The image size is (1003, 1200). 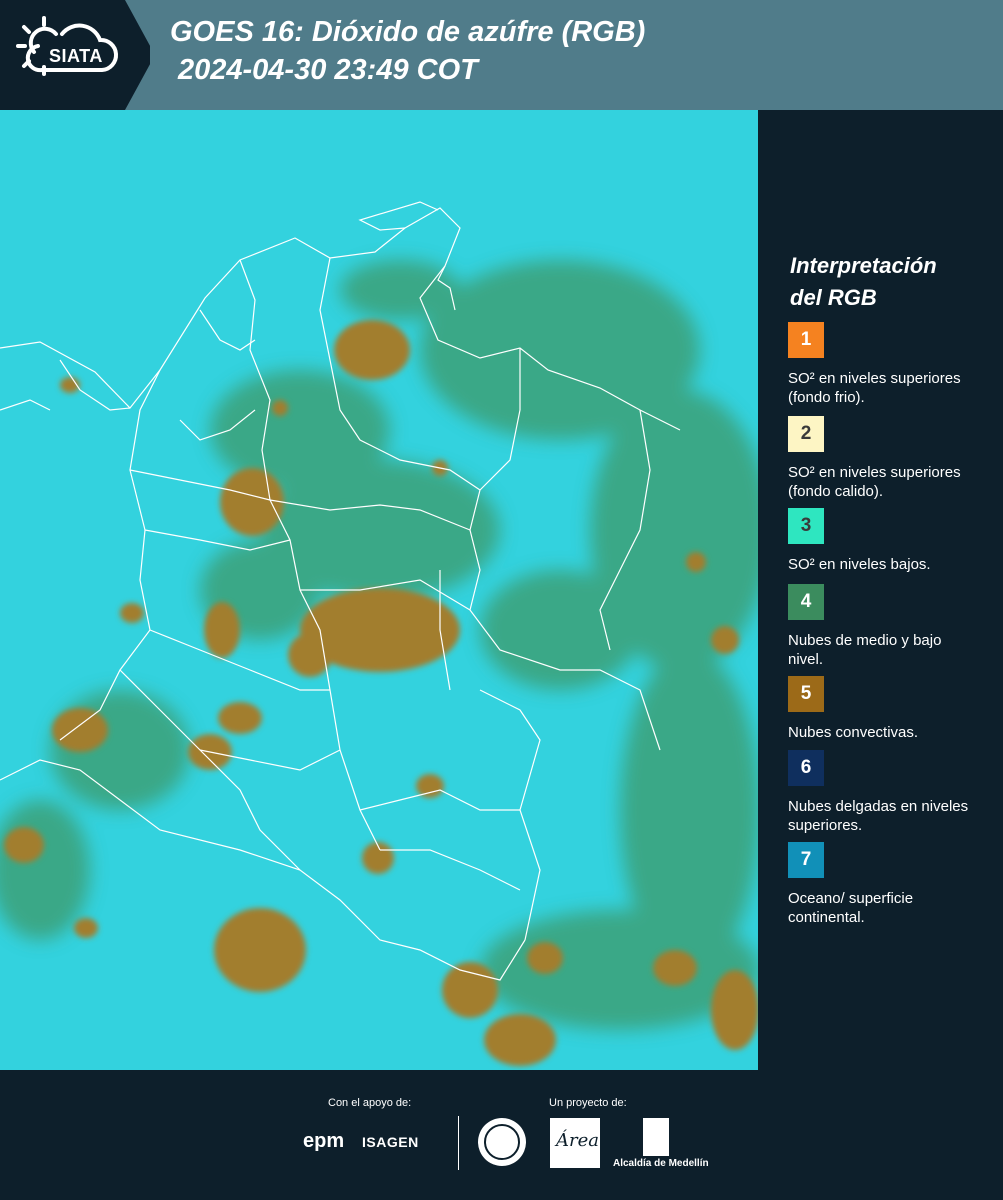 I want to click on legend-swatch: 2, so click(x=806, y=434).